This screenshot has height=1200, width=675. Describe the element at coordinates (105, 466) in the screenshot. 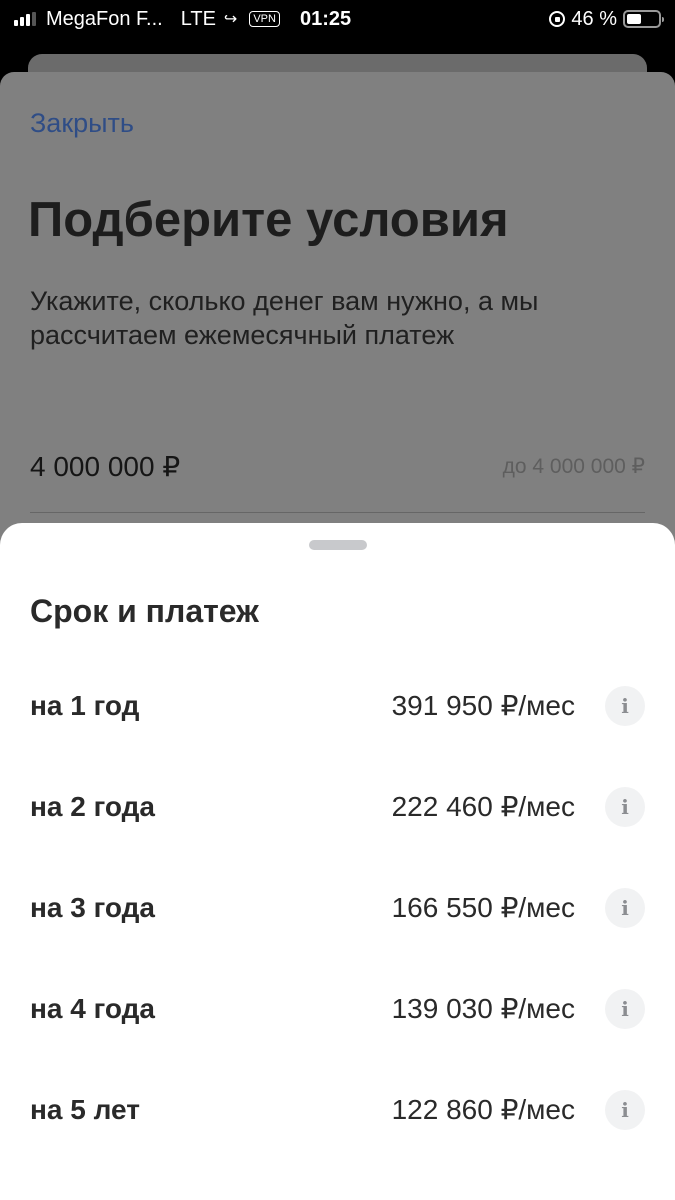

I see `amount-value: 4 000 000 ₽` at that location.